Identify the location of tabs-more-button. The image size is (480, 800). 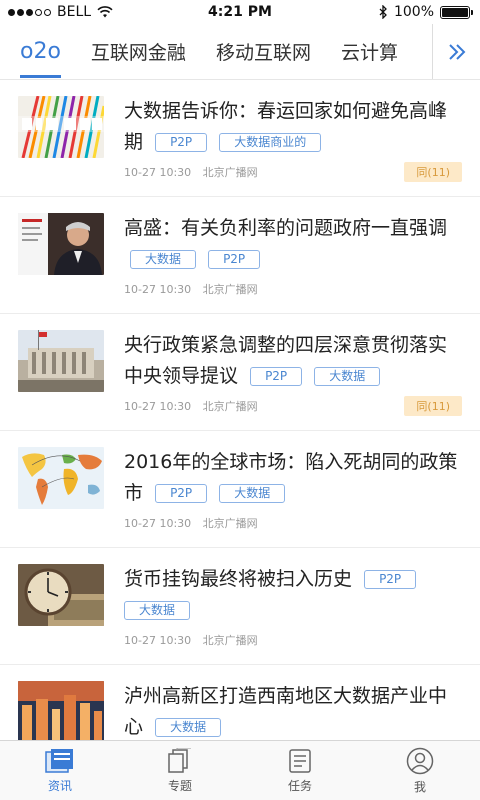
(456, 51).